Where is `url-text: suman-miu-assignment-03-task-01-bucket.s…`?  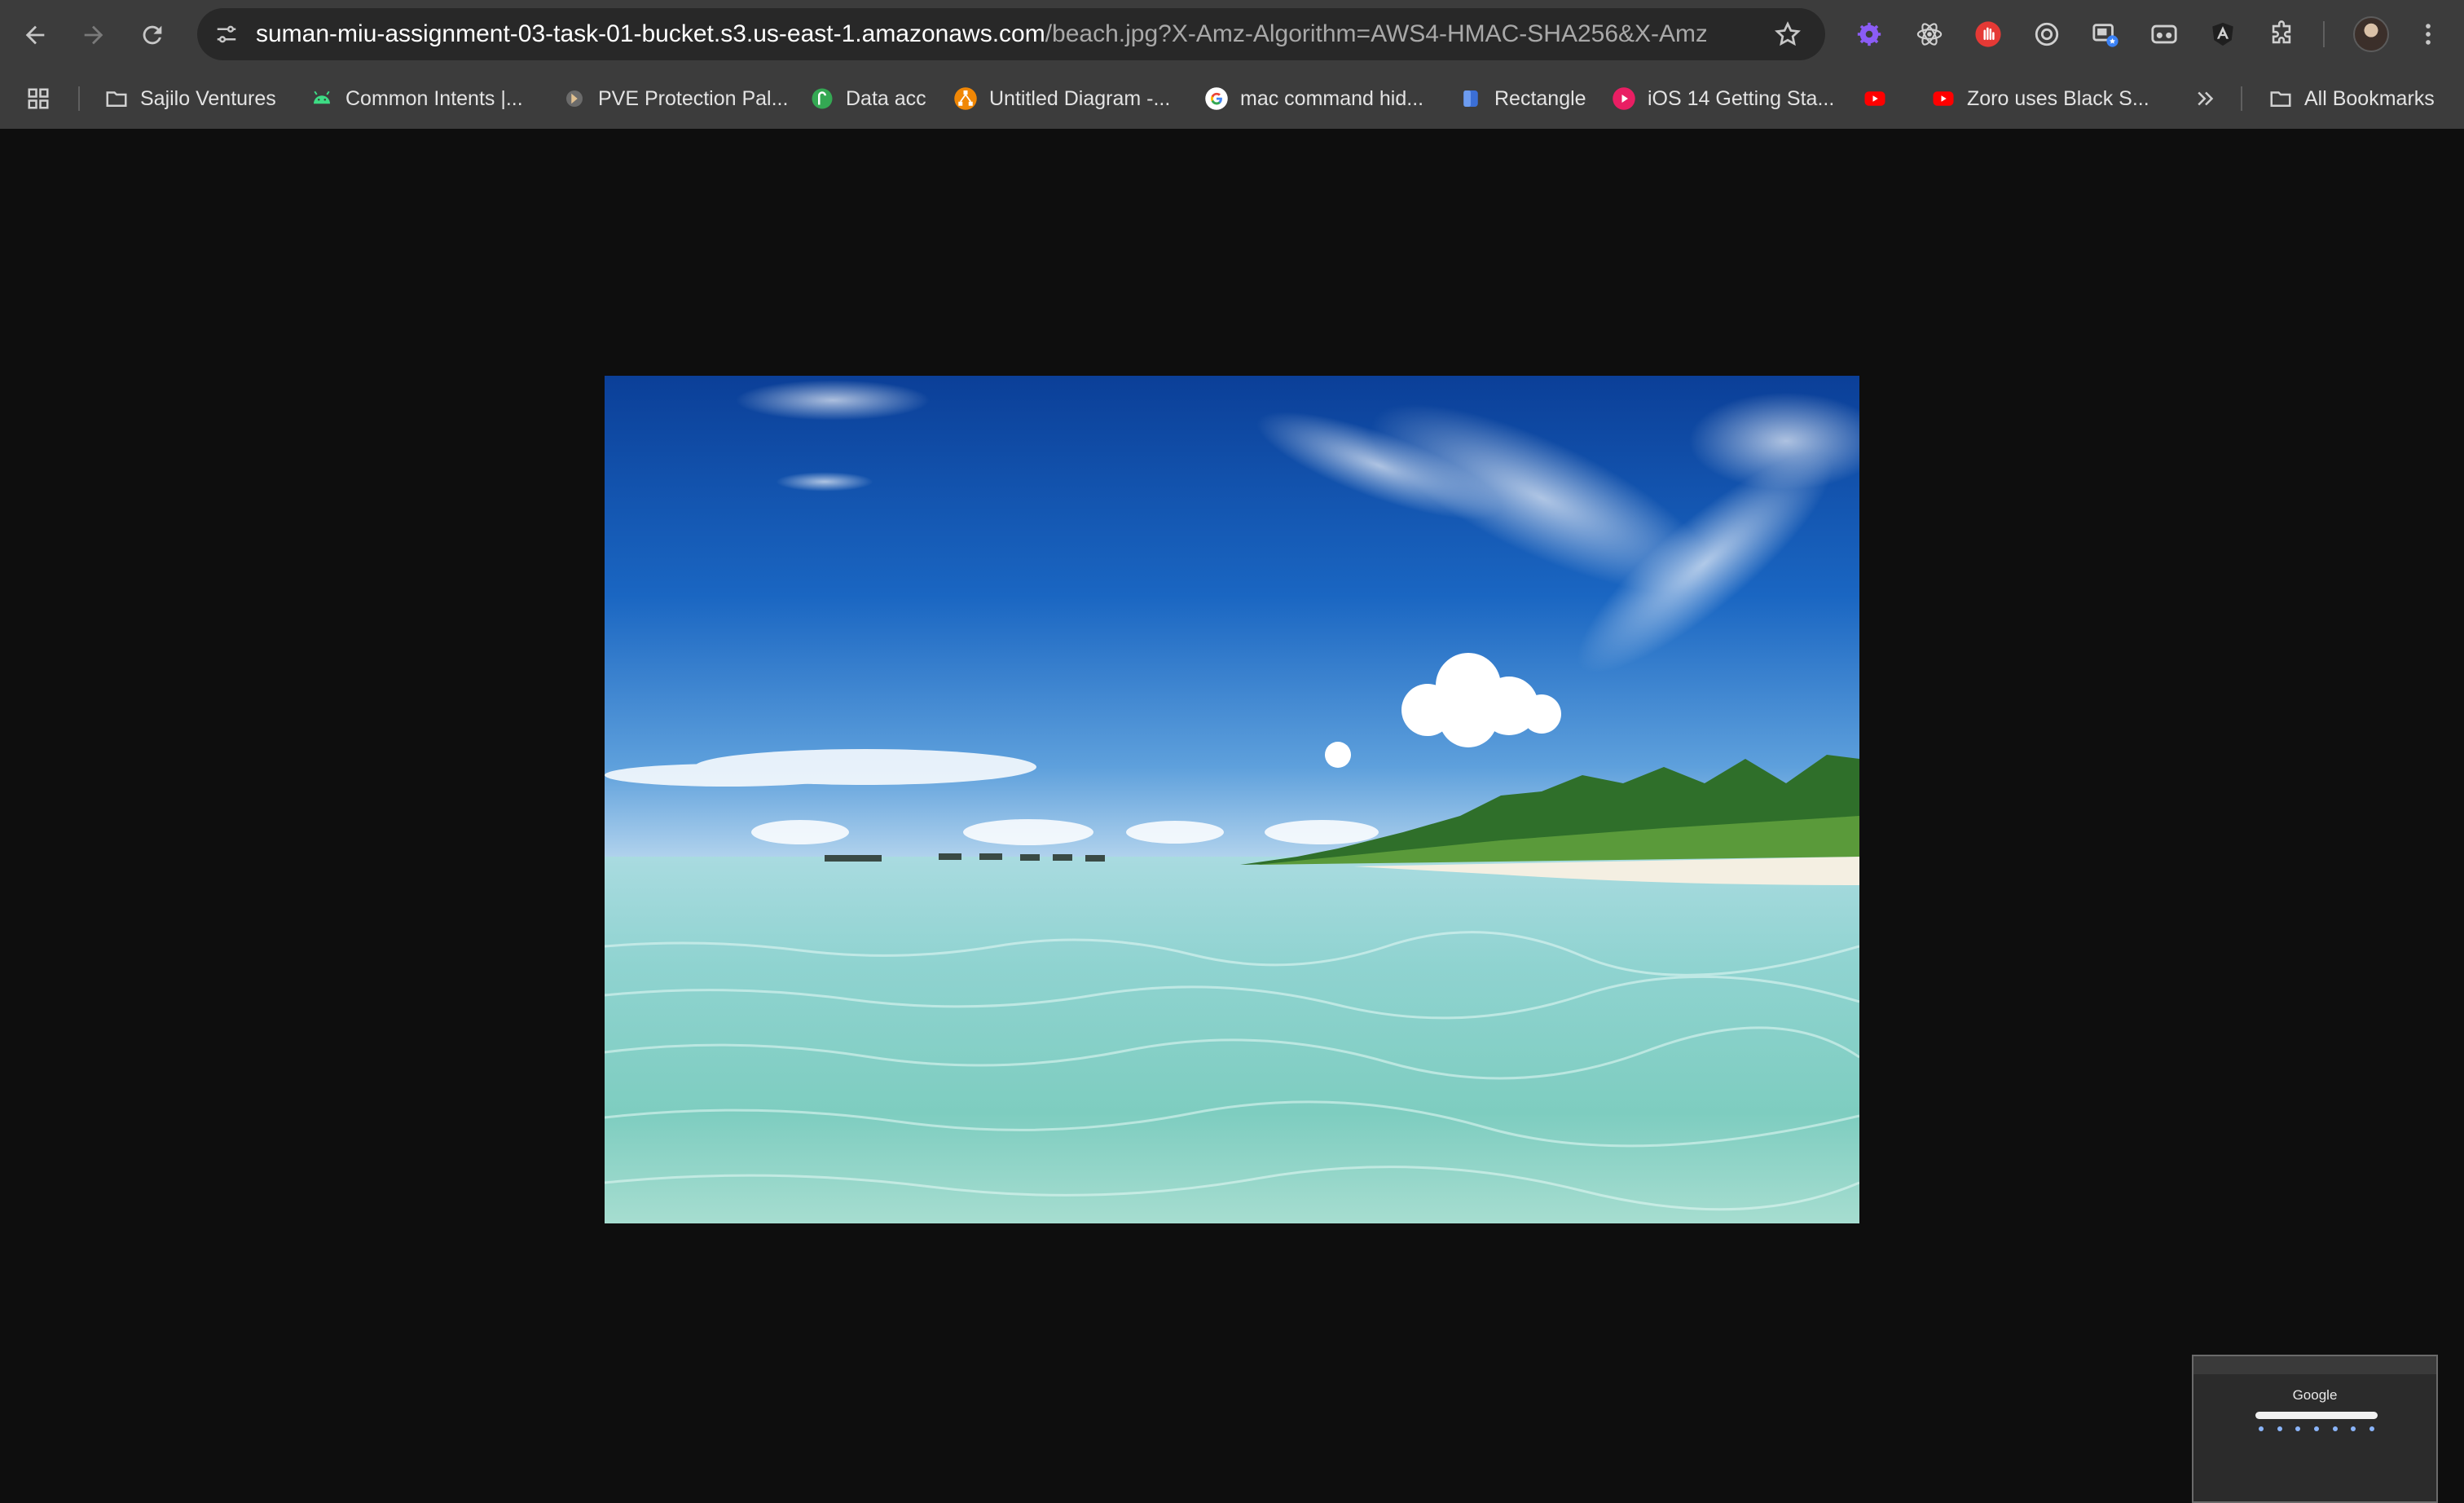 url-text: suman-miu-assignment-03-task-01-bucket.s… is located at coordinates (981, 34).